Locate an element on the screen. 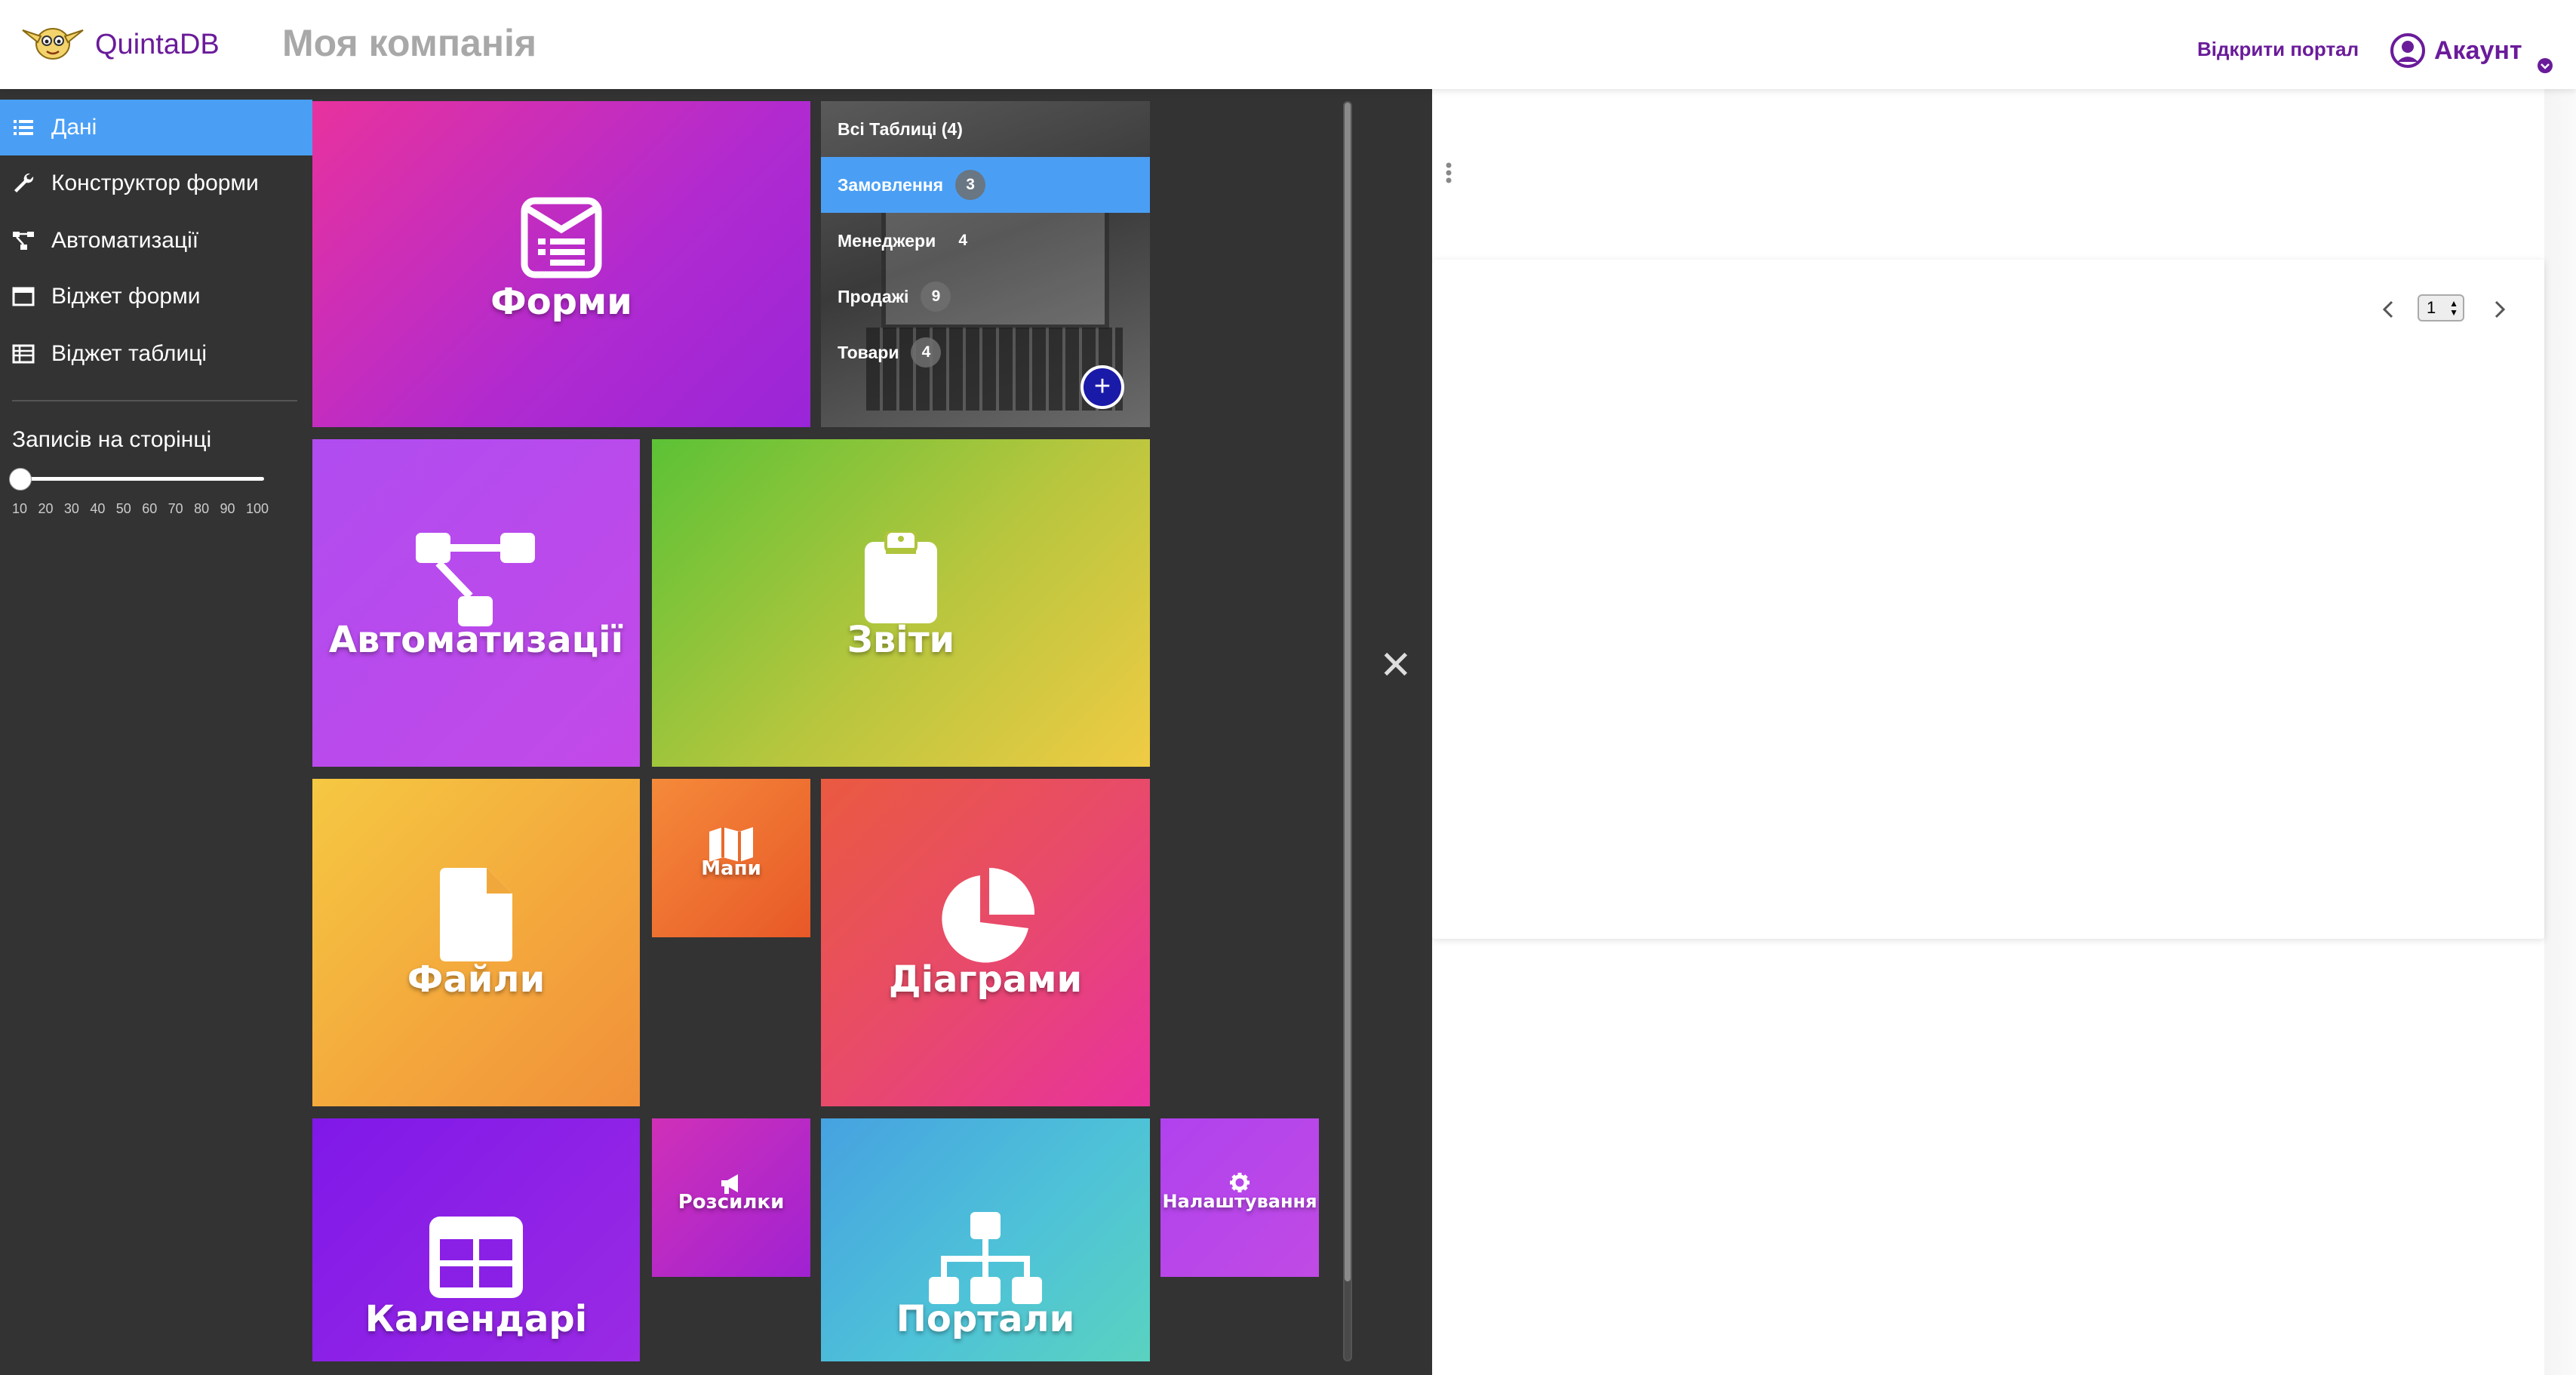 The height and width of the screenshot is (1375, 2576). sidebar-item-form-builder: Конструктор форми is located at coordinates (156, 183).